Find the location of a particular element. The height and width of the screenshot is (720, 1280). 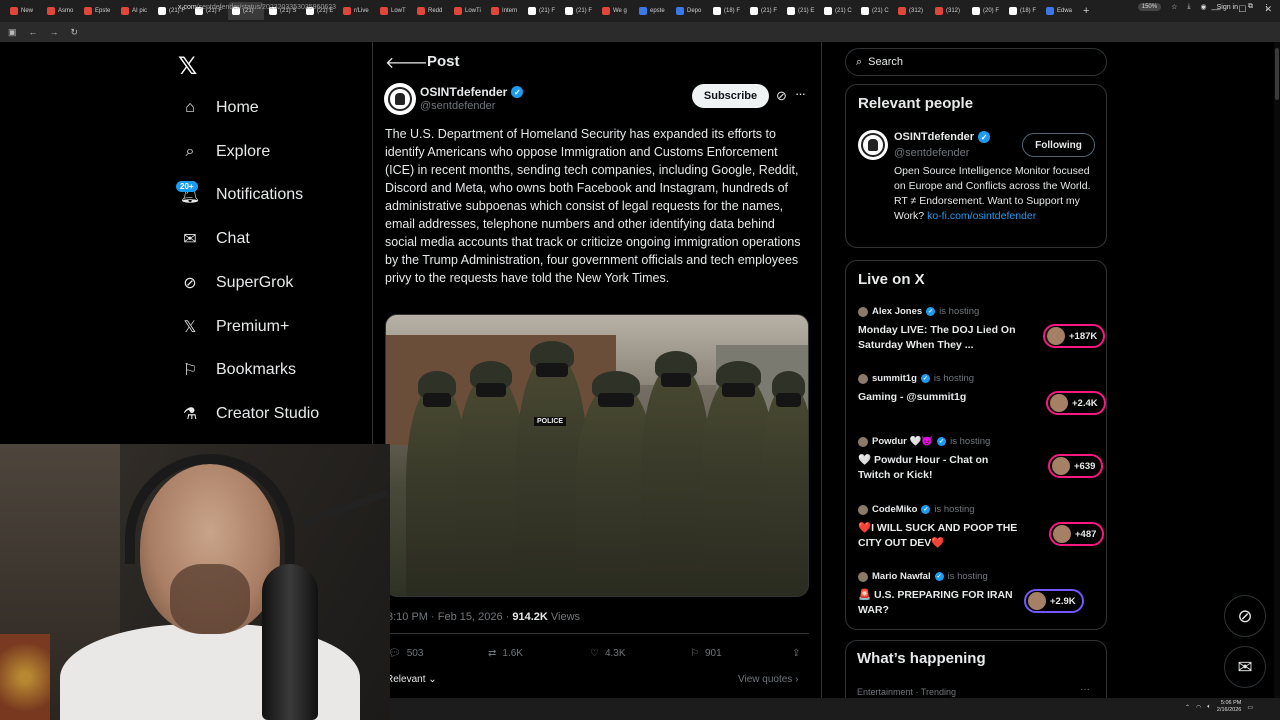

browser-tab: We g is located at coordinates (616, 11).